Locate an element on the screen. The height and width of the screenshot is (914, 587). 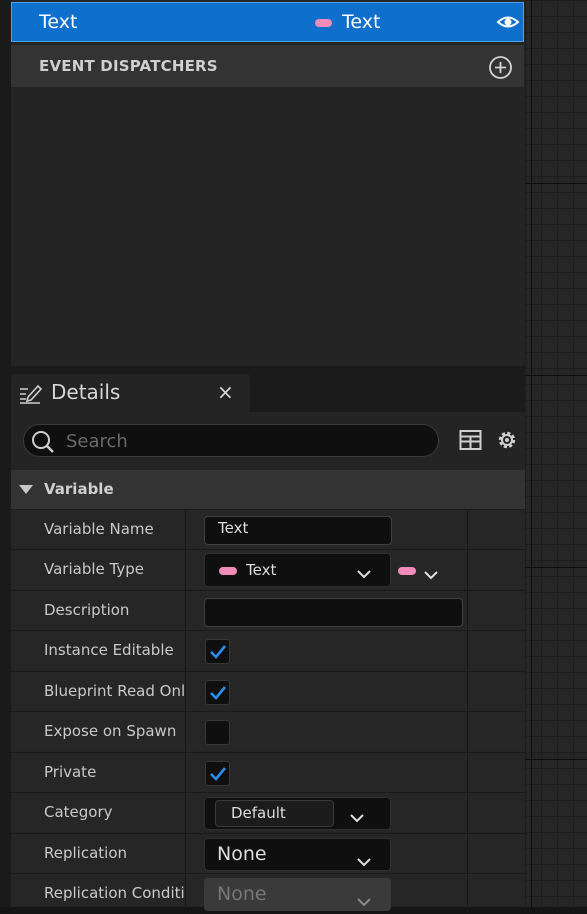
property-row-category: Category Default is located at coordinates (268, 812).